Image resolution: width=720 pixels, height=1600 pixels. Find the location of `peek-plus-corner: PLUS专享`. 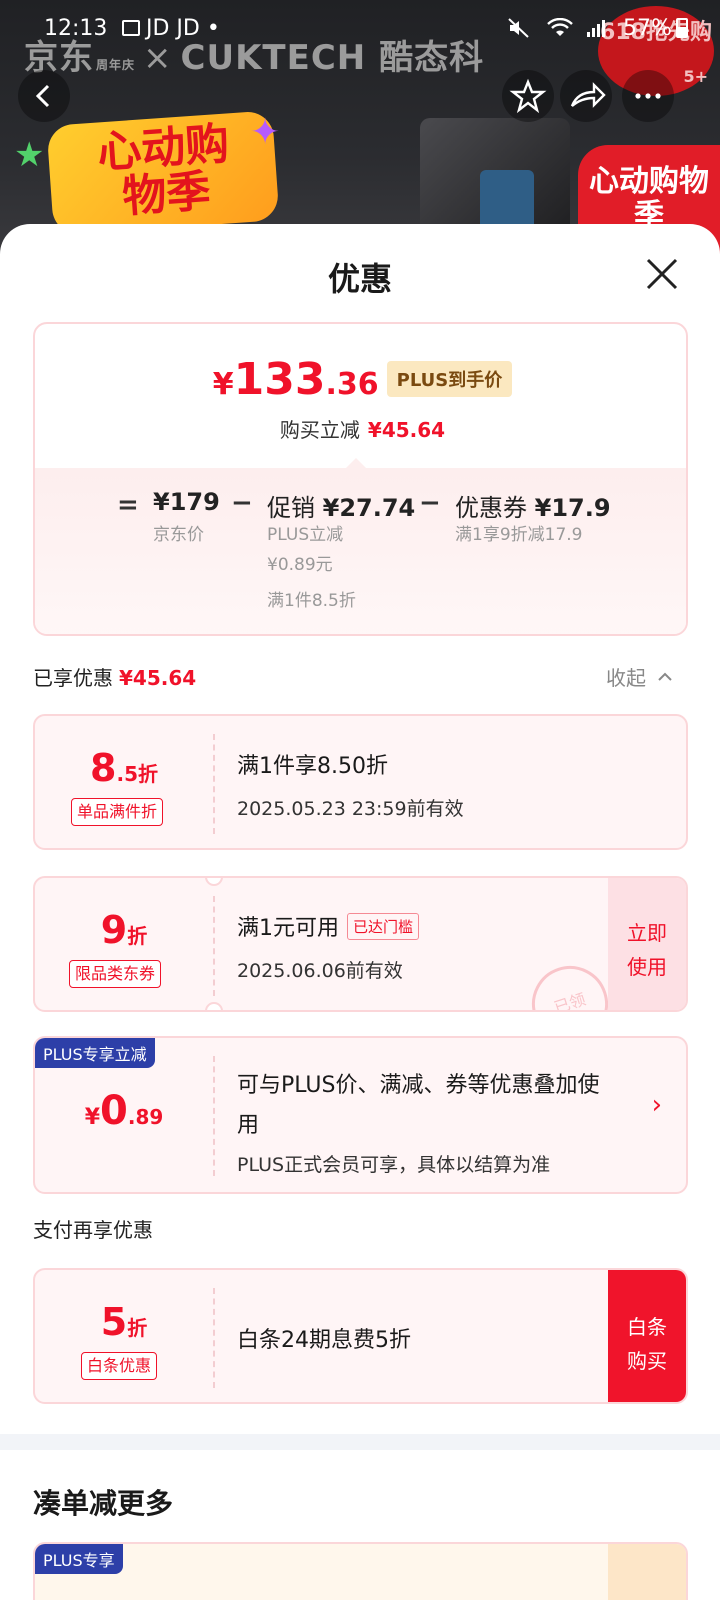

peek-plus-corner: PLUS专享 is located at coordinates (79, 1559).